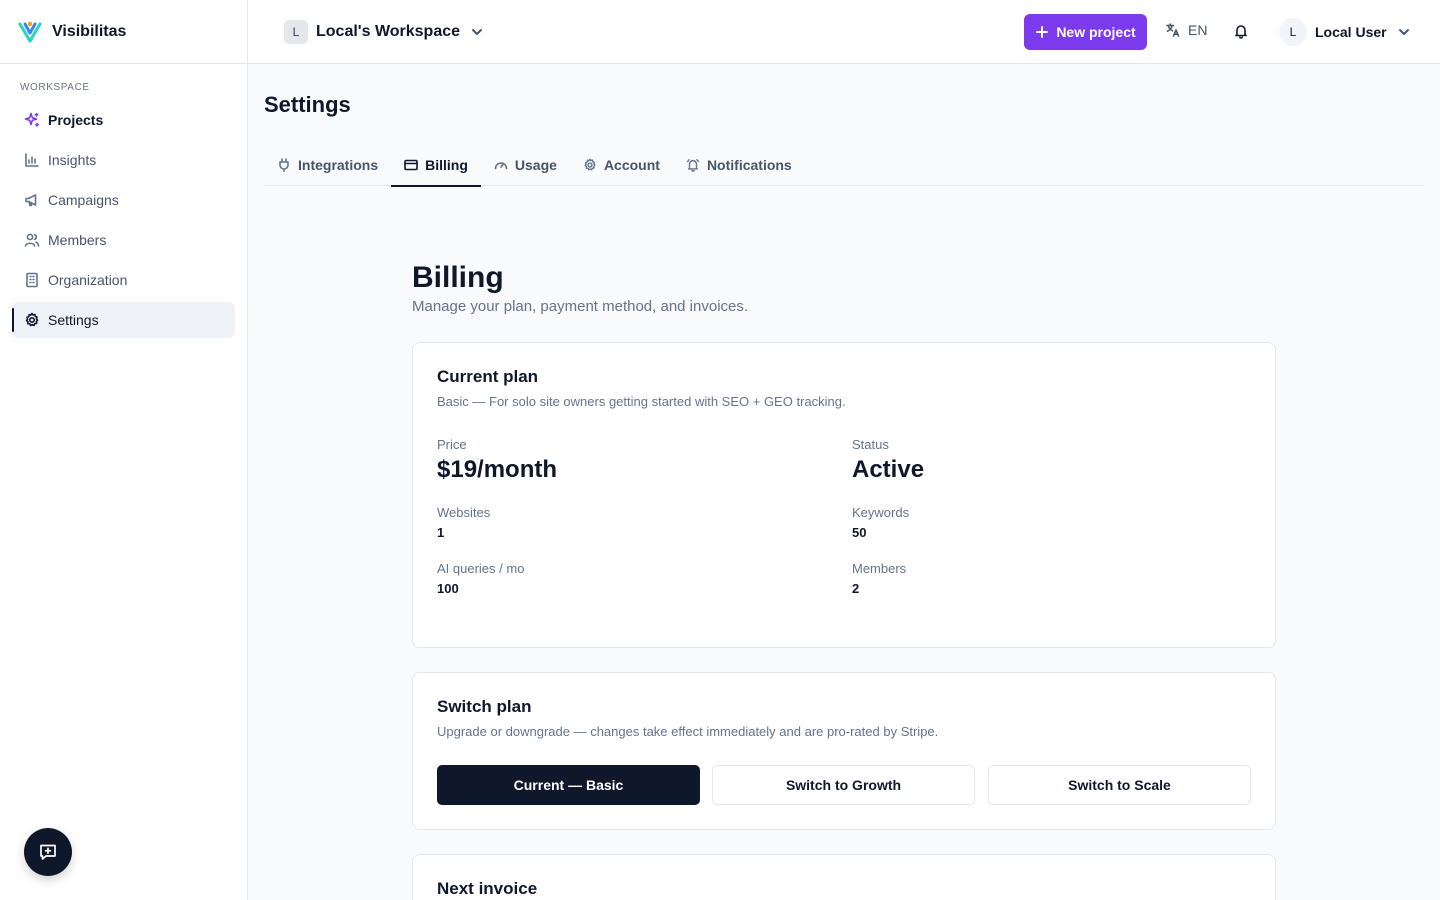 This screenshot has width=1440, height=900. I want to click on sidebar-item-label: Settings, so click(73, 320).